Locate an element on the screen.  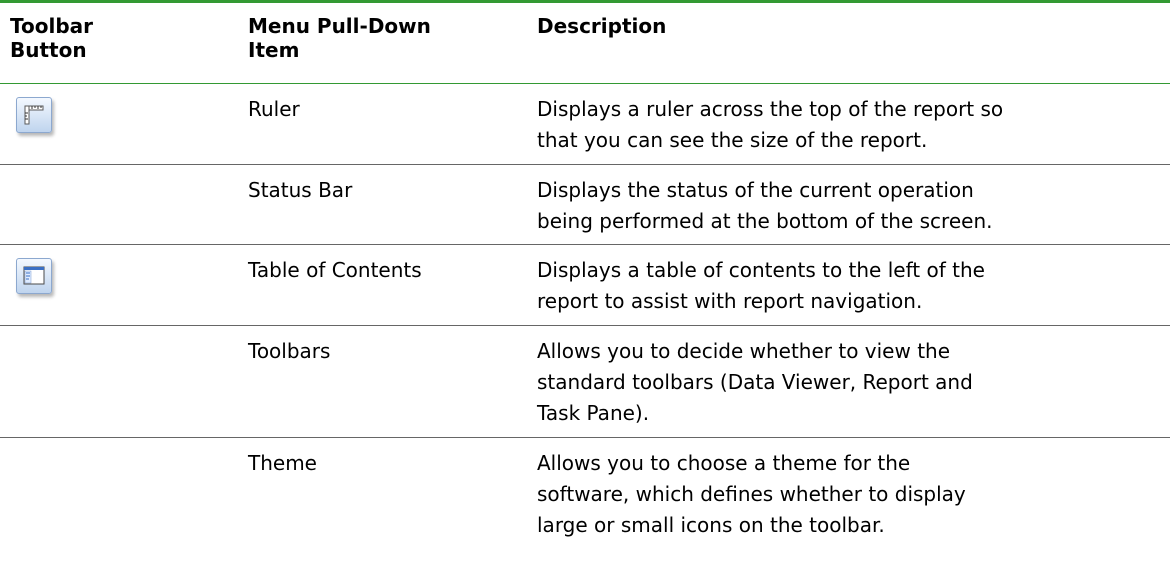
menu-item-toolbars: Toolbars is located at coordinates (289, 351).